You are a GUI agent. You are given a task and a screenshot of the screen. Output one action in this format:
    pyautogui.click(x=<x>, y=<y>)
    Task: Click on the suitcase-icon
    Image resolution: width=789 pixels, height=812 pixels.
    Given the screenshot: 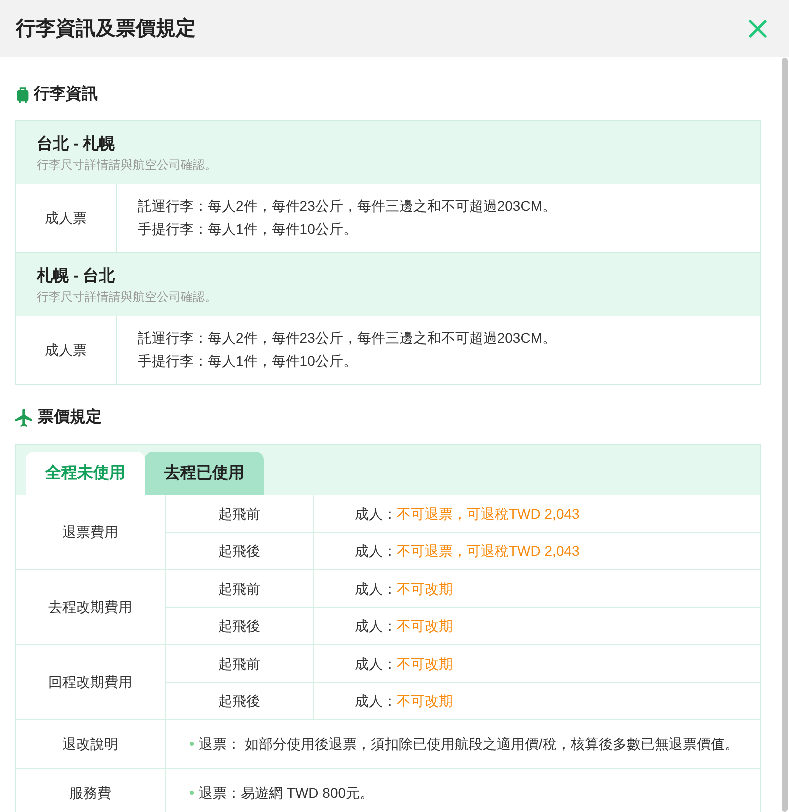 What is the action you would take?
    pyautogui.click(x=23, y=95)
    